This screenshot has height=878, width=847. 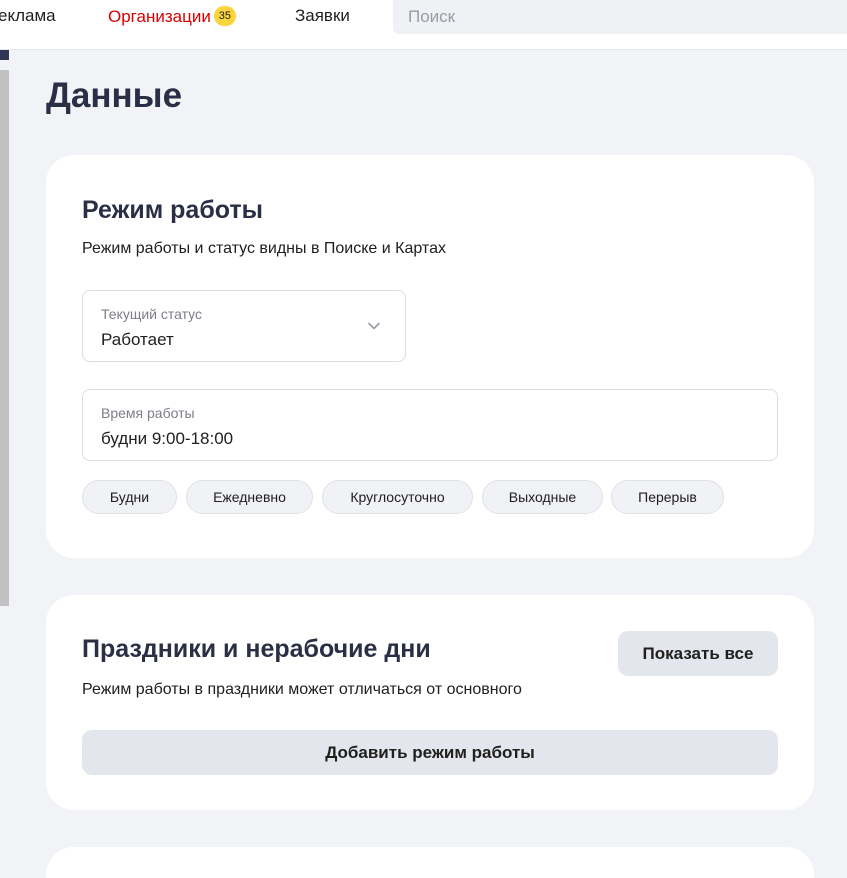 I want to click on page-title: Данные, so click(x=114, y=95).